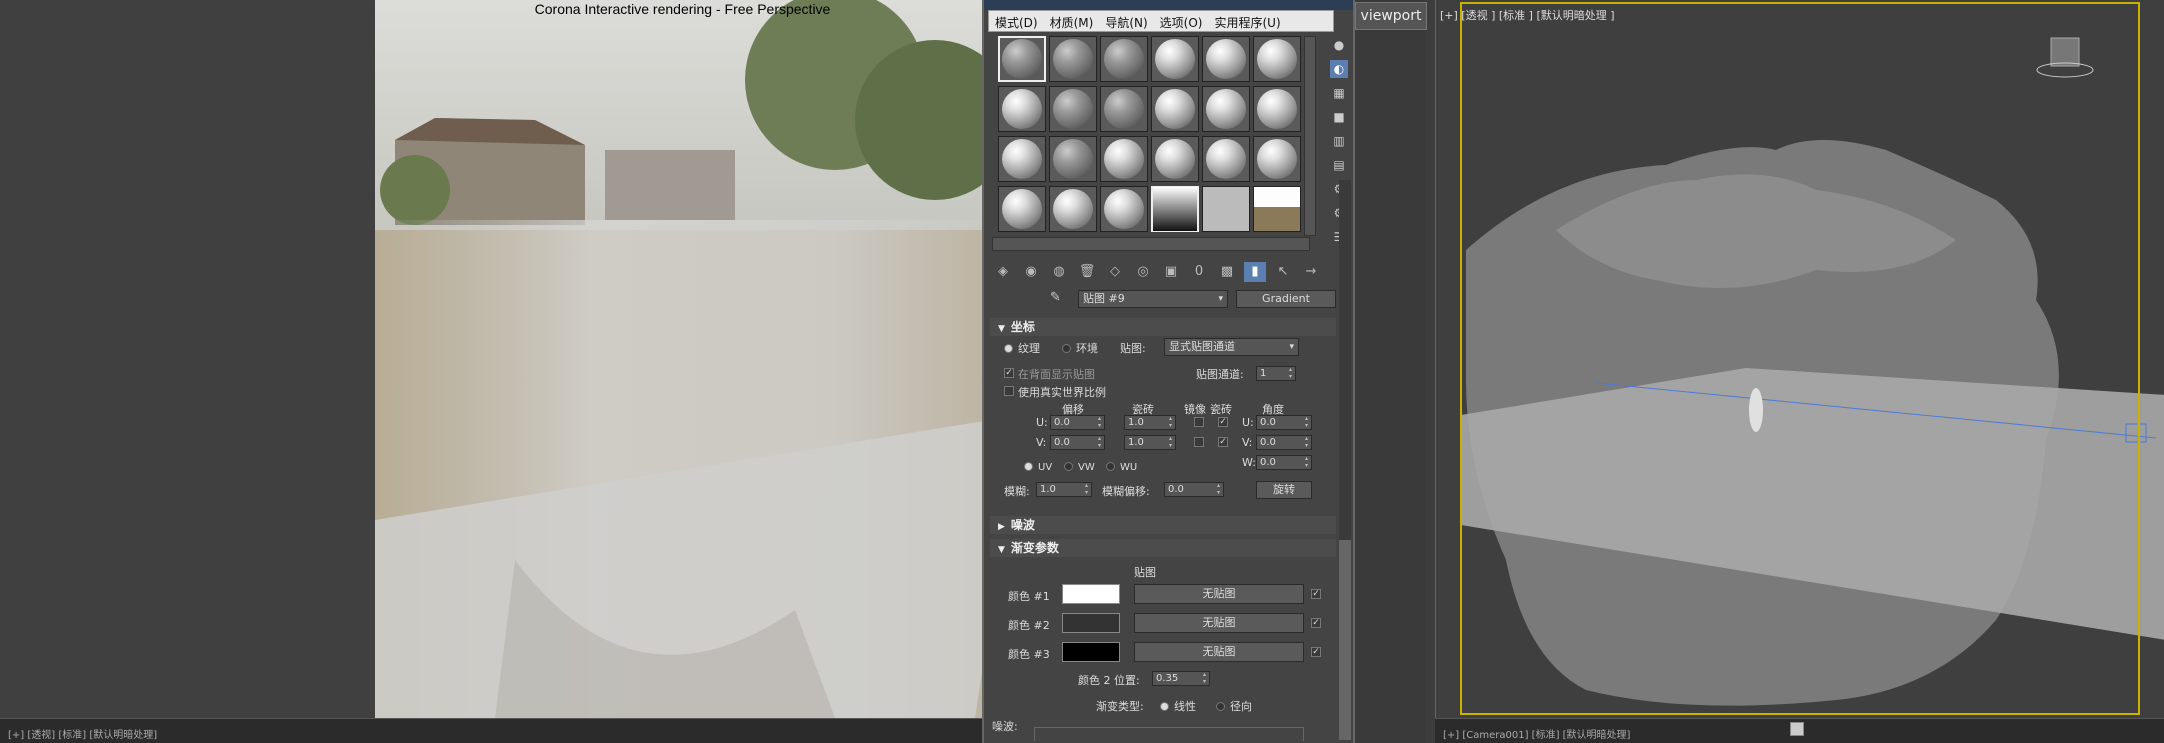 Image resolution: width=2164 pixels, height=743 pixels. I want to click on menu-mode: 模式(D), so click(1016, 21).